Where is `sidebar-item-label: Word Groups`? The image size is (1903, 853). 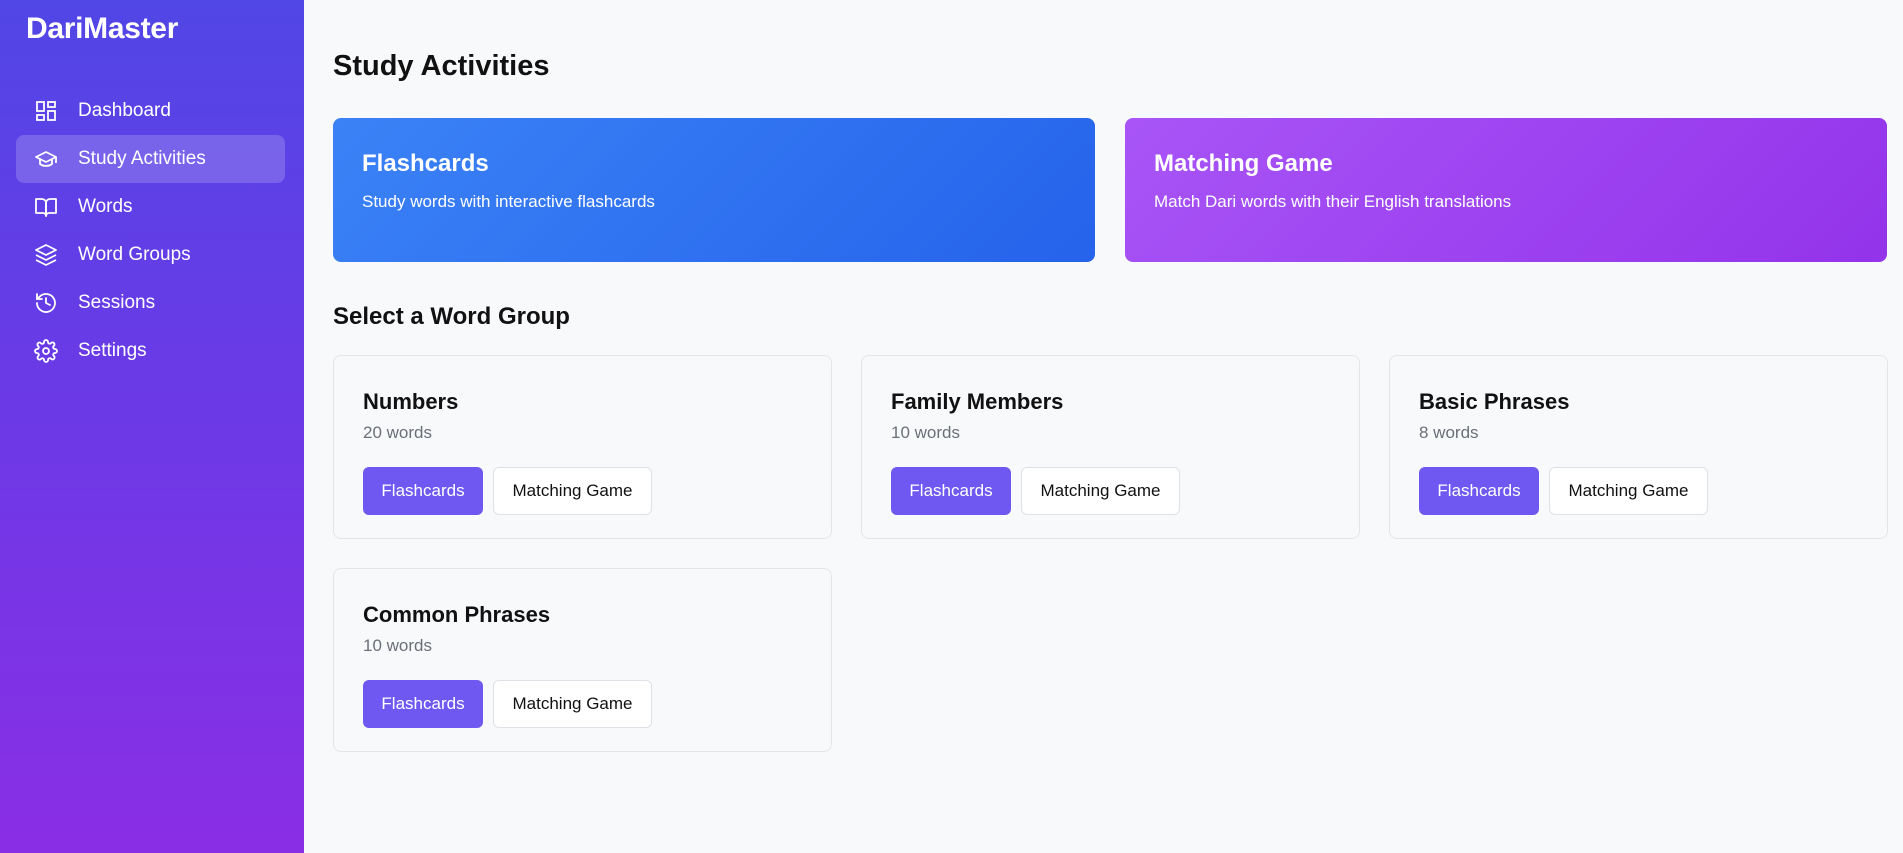
sidebar-item-label: Word Groups is located at coordinates (134, 254).